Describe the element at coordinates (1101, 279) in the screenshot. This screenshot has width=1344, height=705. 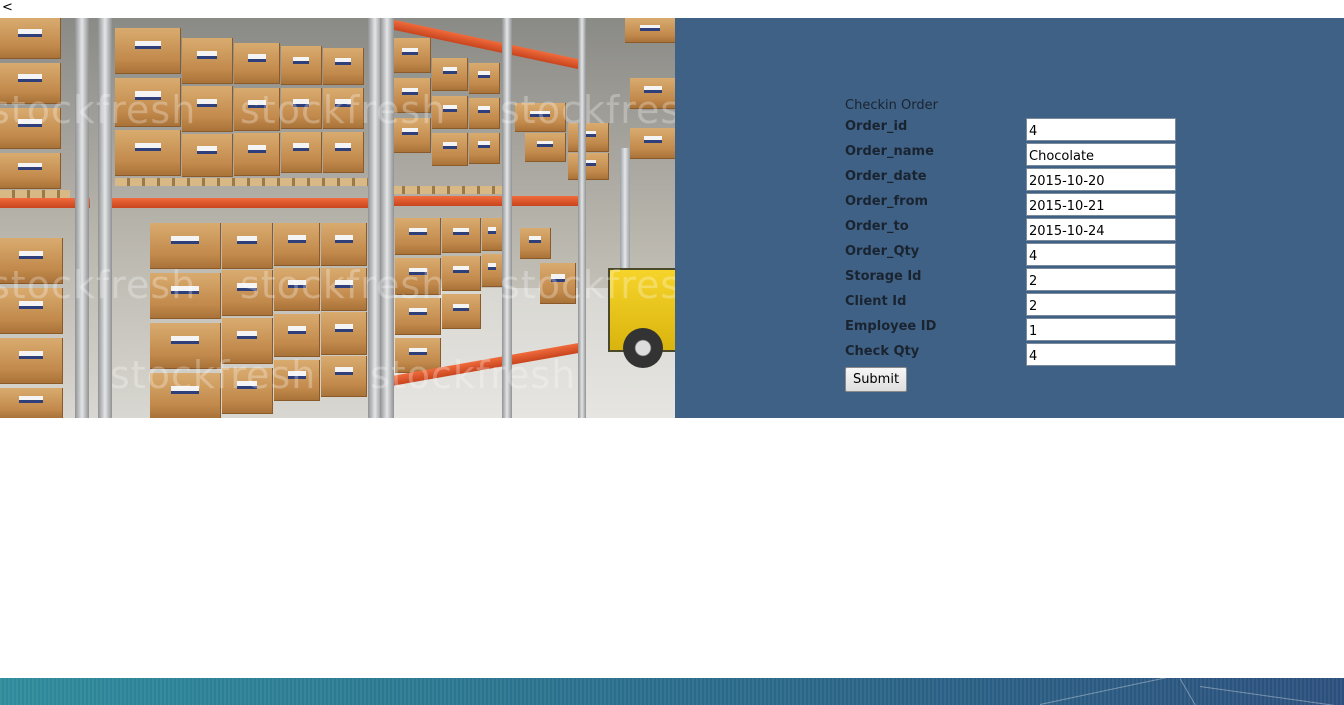
I see `storage-id-input` at that location.